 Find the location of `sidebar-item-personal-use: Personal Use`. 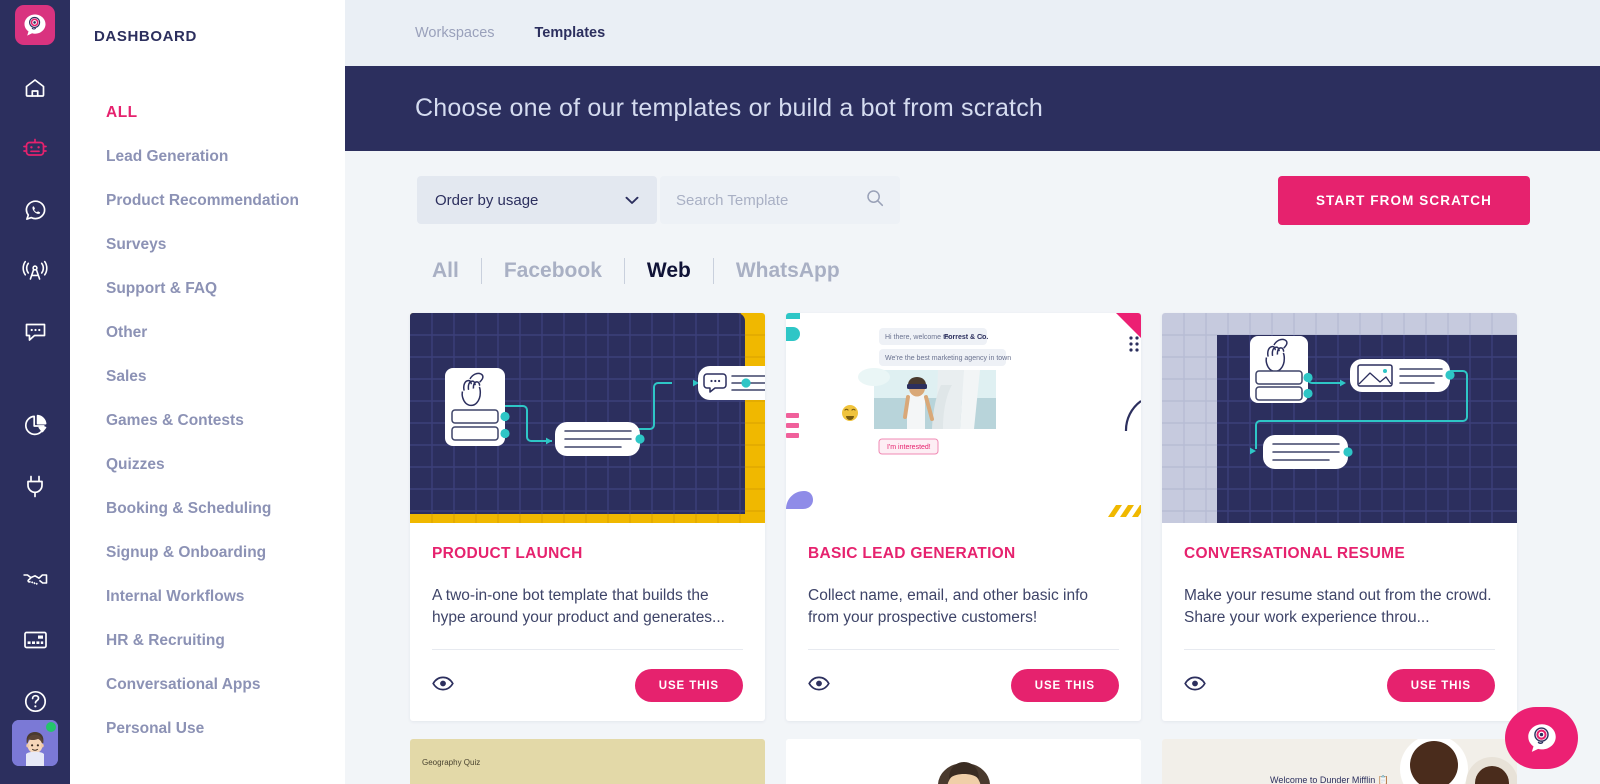

sidebar-item-personal-use: Personal Use is located at coordinates (207, 729).